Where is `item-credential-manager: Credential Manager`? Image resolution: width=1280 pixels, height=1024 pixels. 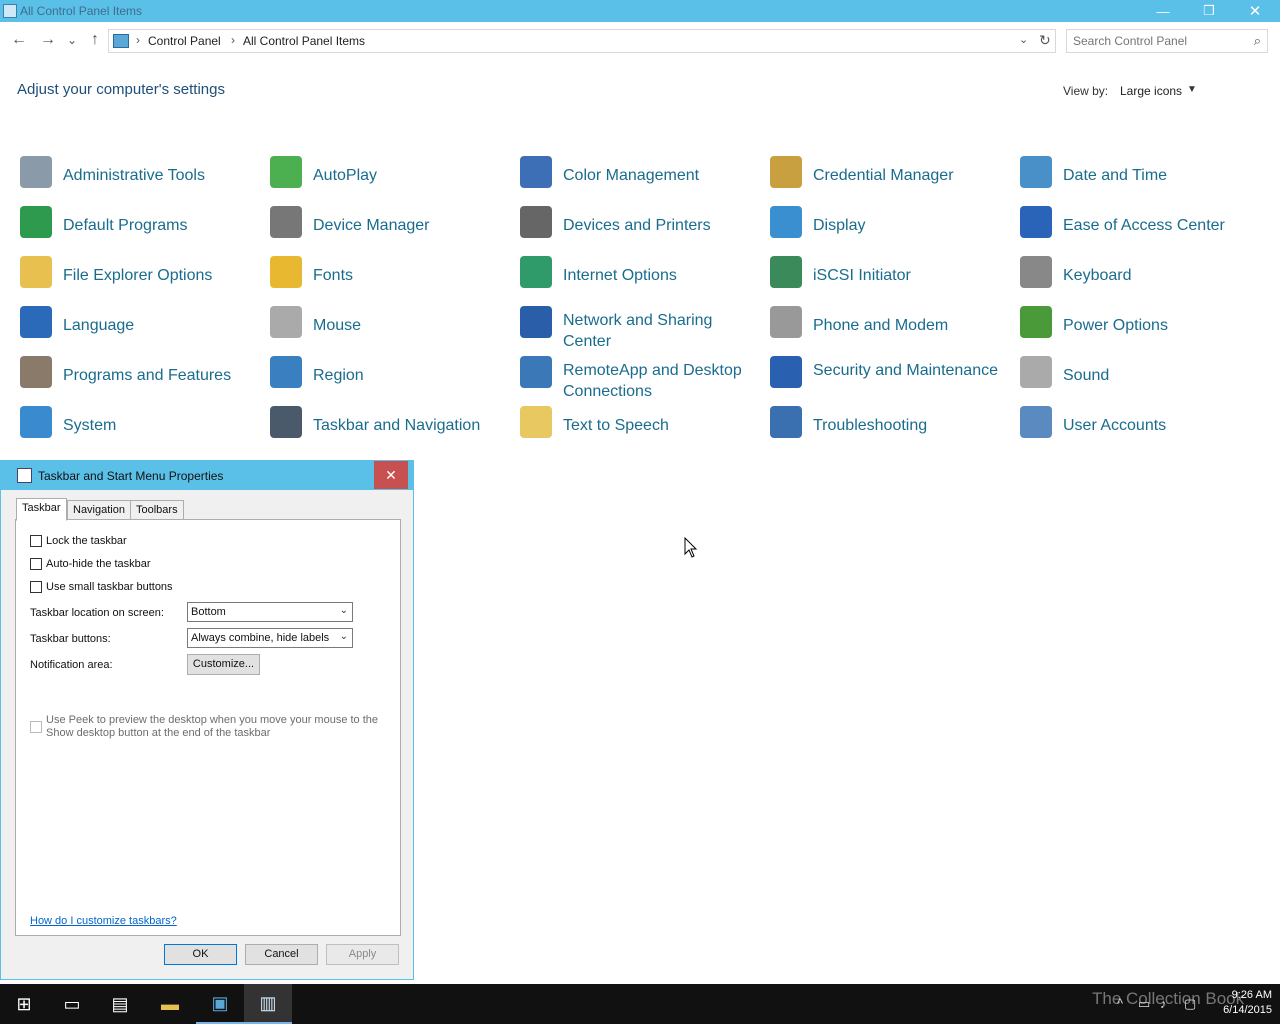 item-credential-manager: Credential Manager is located at coordinates (888, 176).